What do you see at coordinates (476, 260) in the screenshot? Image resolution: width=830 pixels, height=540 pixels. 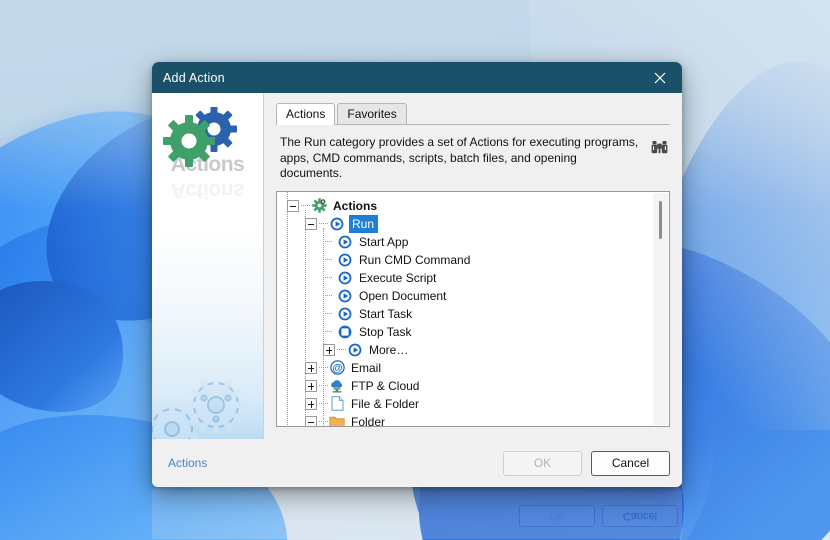 I see `tree-item-run-cmd-command: Run CMD Command` at bounding box center [476, 260].